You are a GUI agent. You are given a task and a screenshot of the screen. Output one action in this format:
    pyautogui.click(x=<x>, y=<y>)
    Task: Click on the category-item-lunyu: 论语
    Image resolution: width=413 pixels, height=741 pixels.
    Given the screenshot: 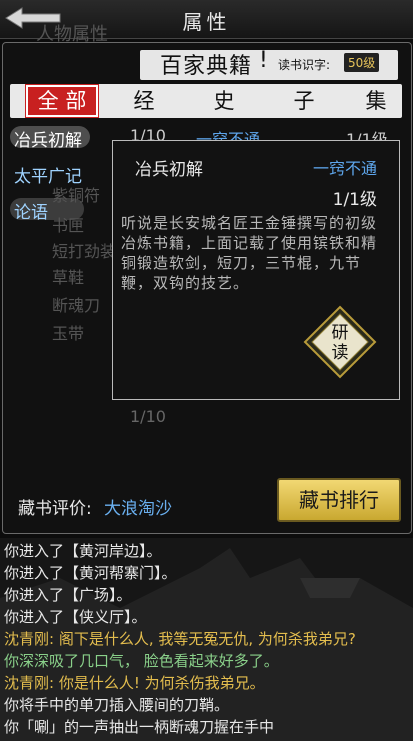 What is the action you would take?
    pyautogui.click(x=31, y=210)
    